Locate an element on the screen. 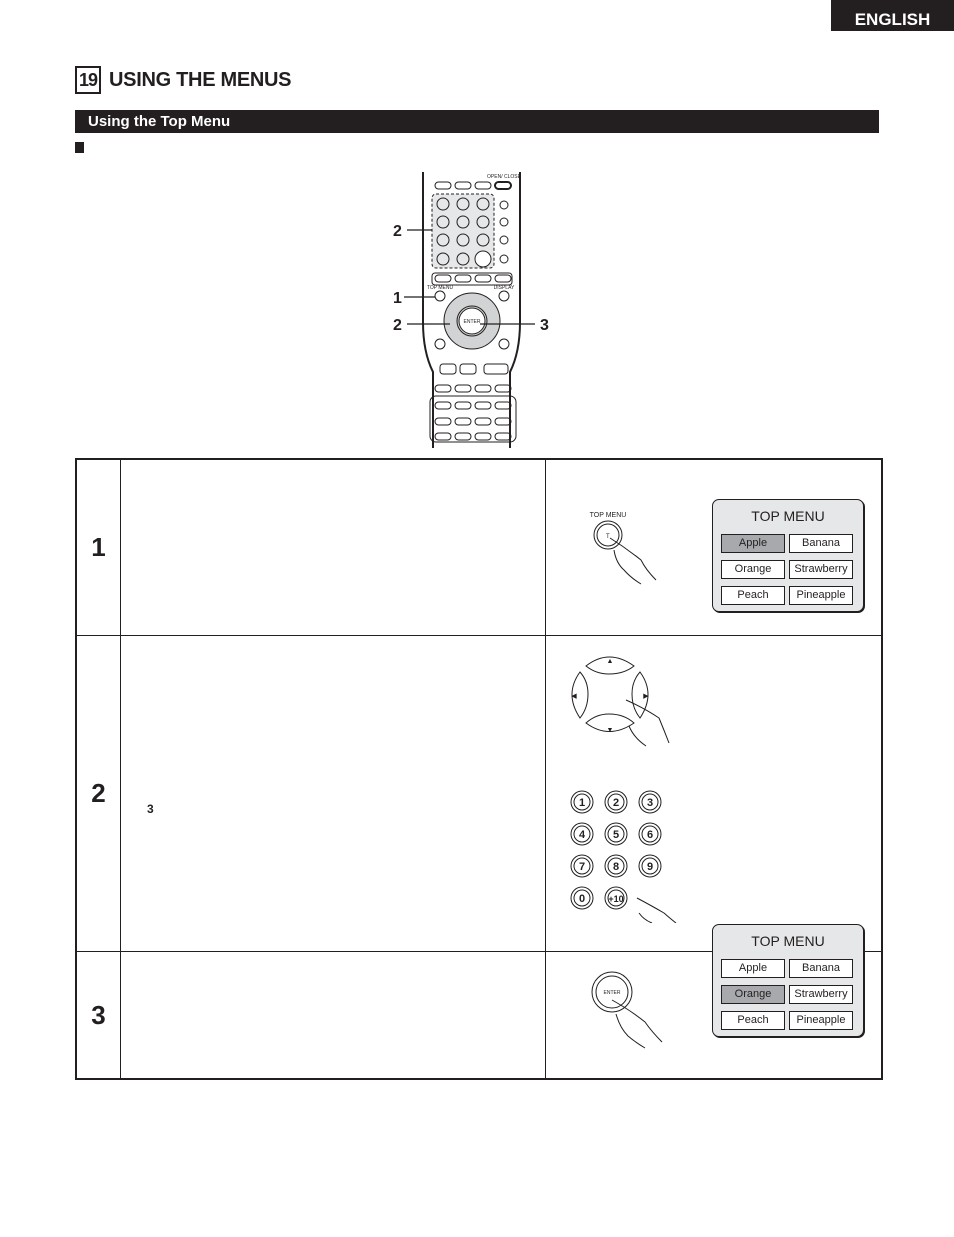 This screenshot has width=954, height=1237. numeric-keypad-press-icon: 1 2 3 4 5 6 7 8 9 0 +10 is located at coordinates (623, 856).